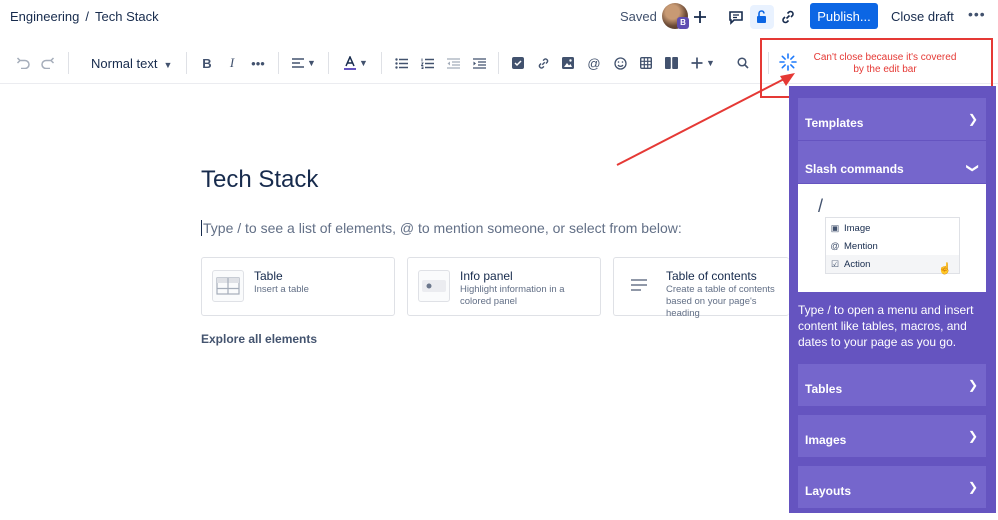 The image size is (998, 520). I want to click on accordion-label: Templates, so click(834, 123).